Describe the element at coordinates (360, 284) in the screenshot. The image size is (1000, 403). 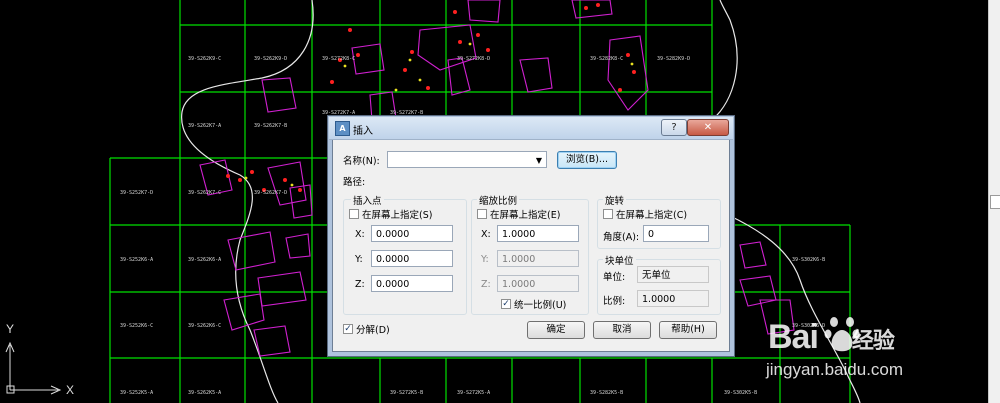
I see `insertion-z-label: Z:` at that location.